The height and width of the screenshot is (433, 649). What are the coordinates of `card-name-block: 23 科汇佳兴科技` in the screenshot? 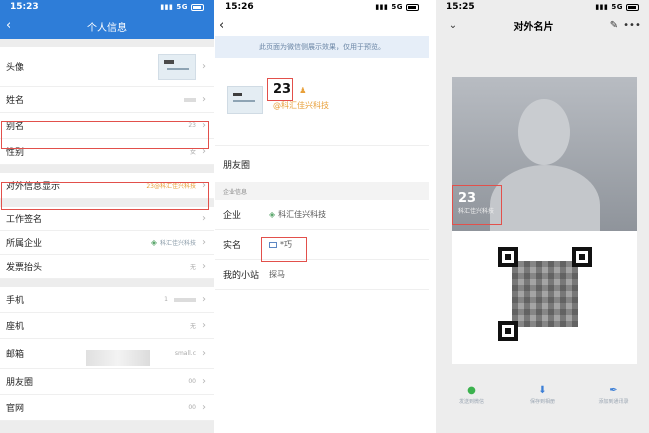 It's located at (476, 203).